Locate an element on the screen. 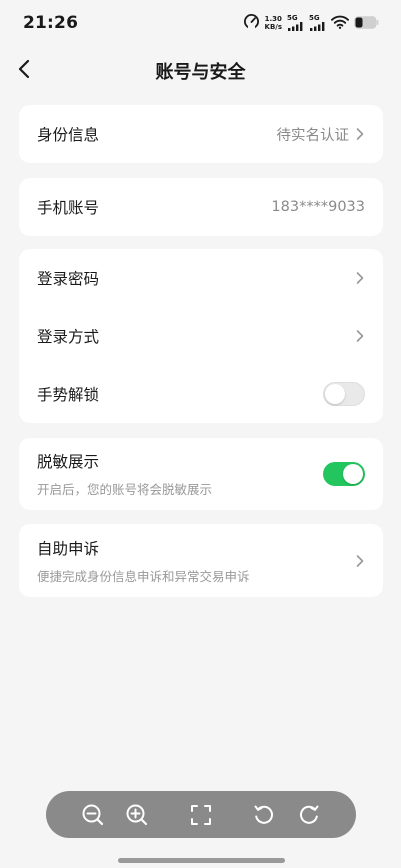  signal-icon-sim2: 5G is located at coordinates (317, 22).